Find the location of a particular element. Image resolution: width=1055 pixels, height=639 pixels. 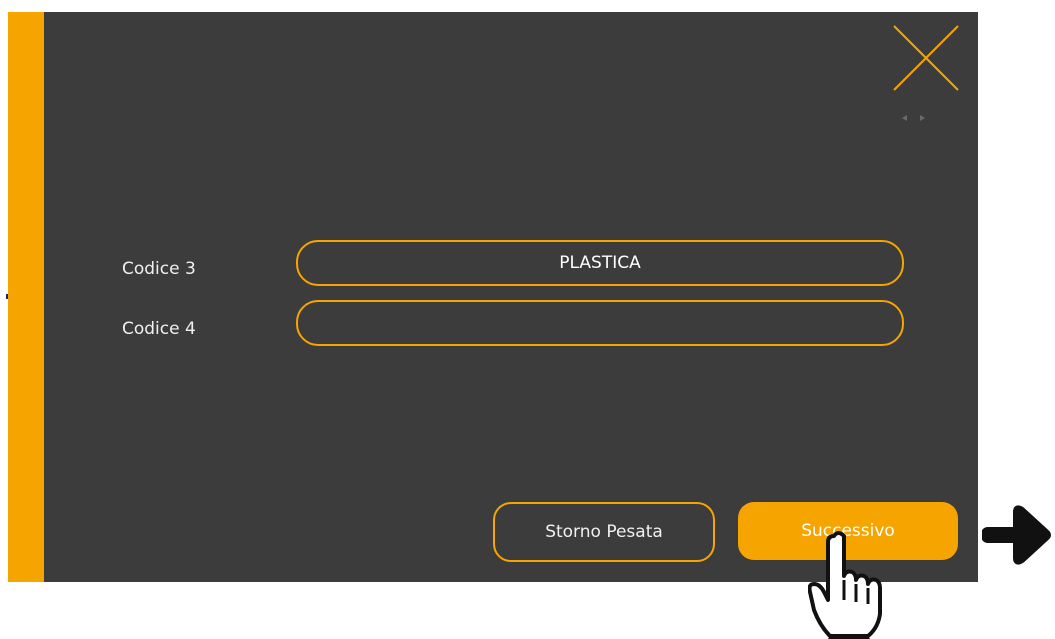

close-x-icon is located at coordinates (926, 58).